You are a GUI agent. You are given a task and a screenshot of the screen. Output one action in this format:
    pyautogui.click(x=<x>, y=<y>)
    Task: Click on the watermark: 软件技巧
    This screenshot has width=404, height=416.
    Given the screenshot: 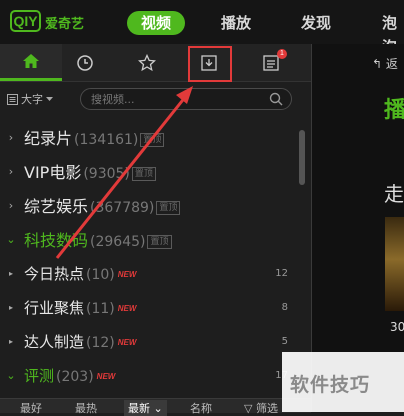 What is the action you would take?
    pyautogui.click(x=343, y=382)
    